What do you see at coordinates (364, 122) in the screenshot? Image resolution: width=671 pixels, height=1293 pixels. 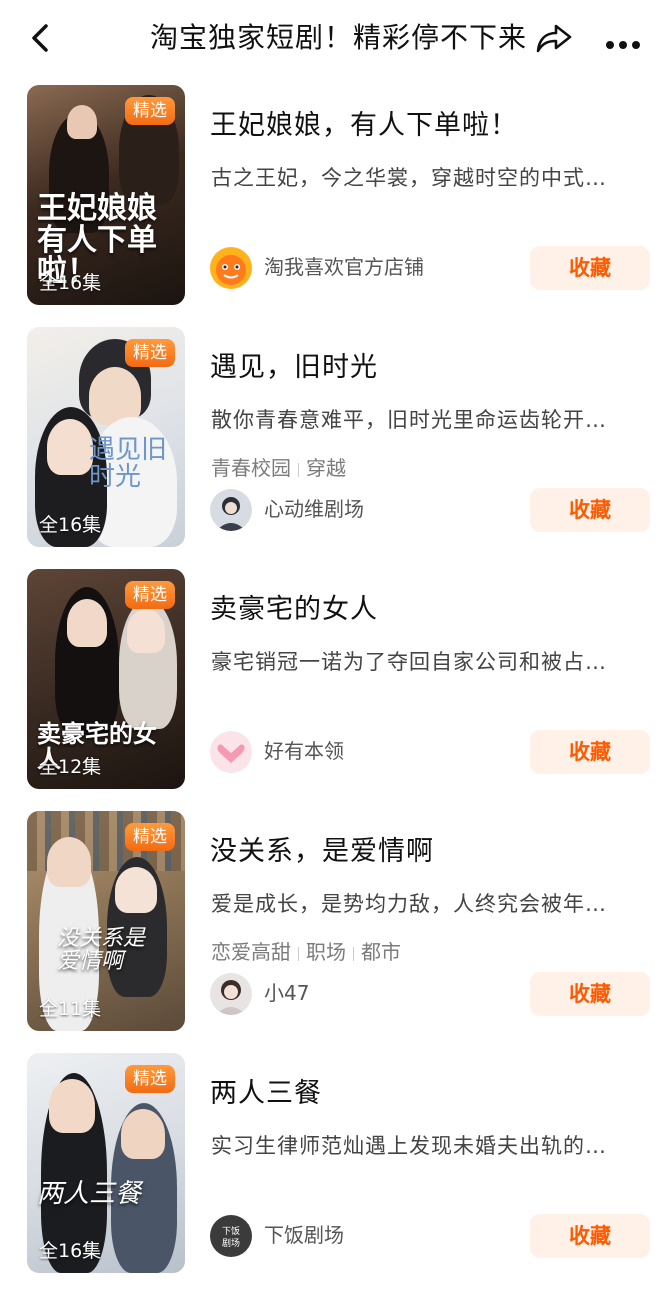 I see `drama-title: 王妃娘娘，有人下单啦！` at bounding box center [364, 122].